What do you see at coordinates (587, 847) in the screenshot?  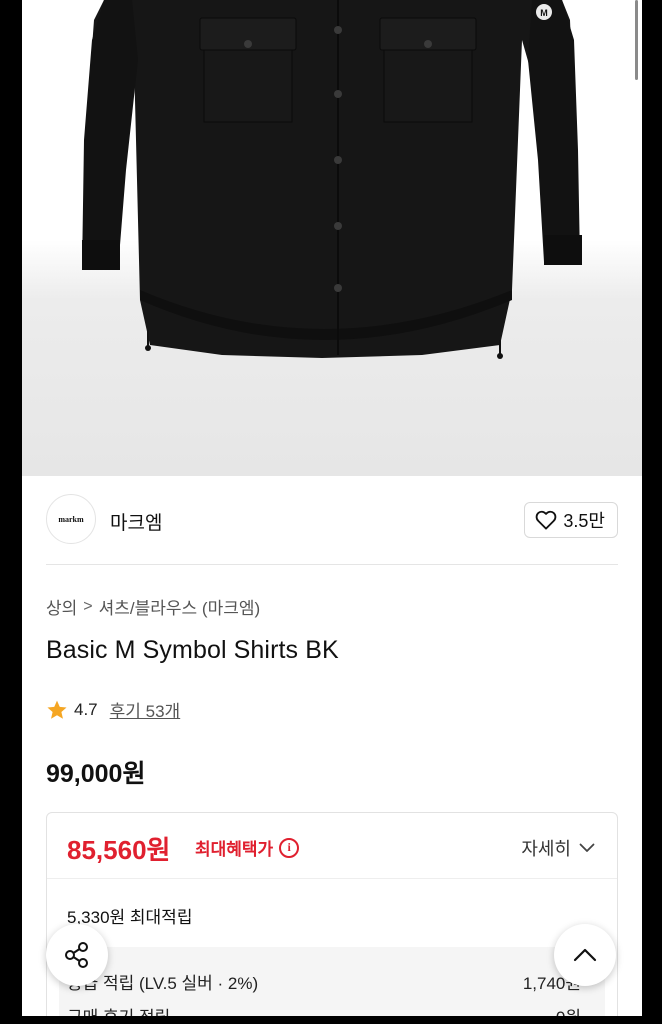 I see `chevron-down-icon` at bounding box center [587, 847].